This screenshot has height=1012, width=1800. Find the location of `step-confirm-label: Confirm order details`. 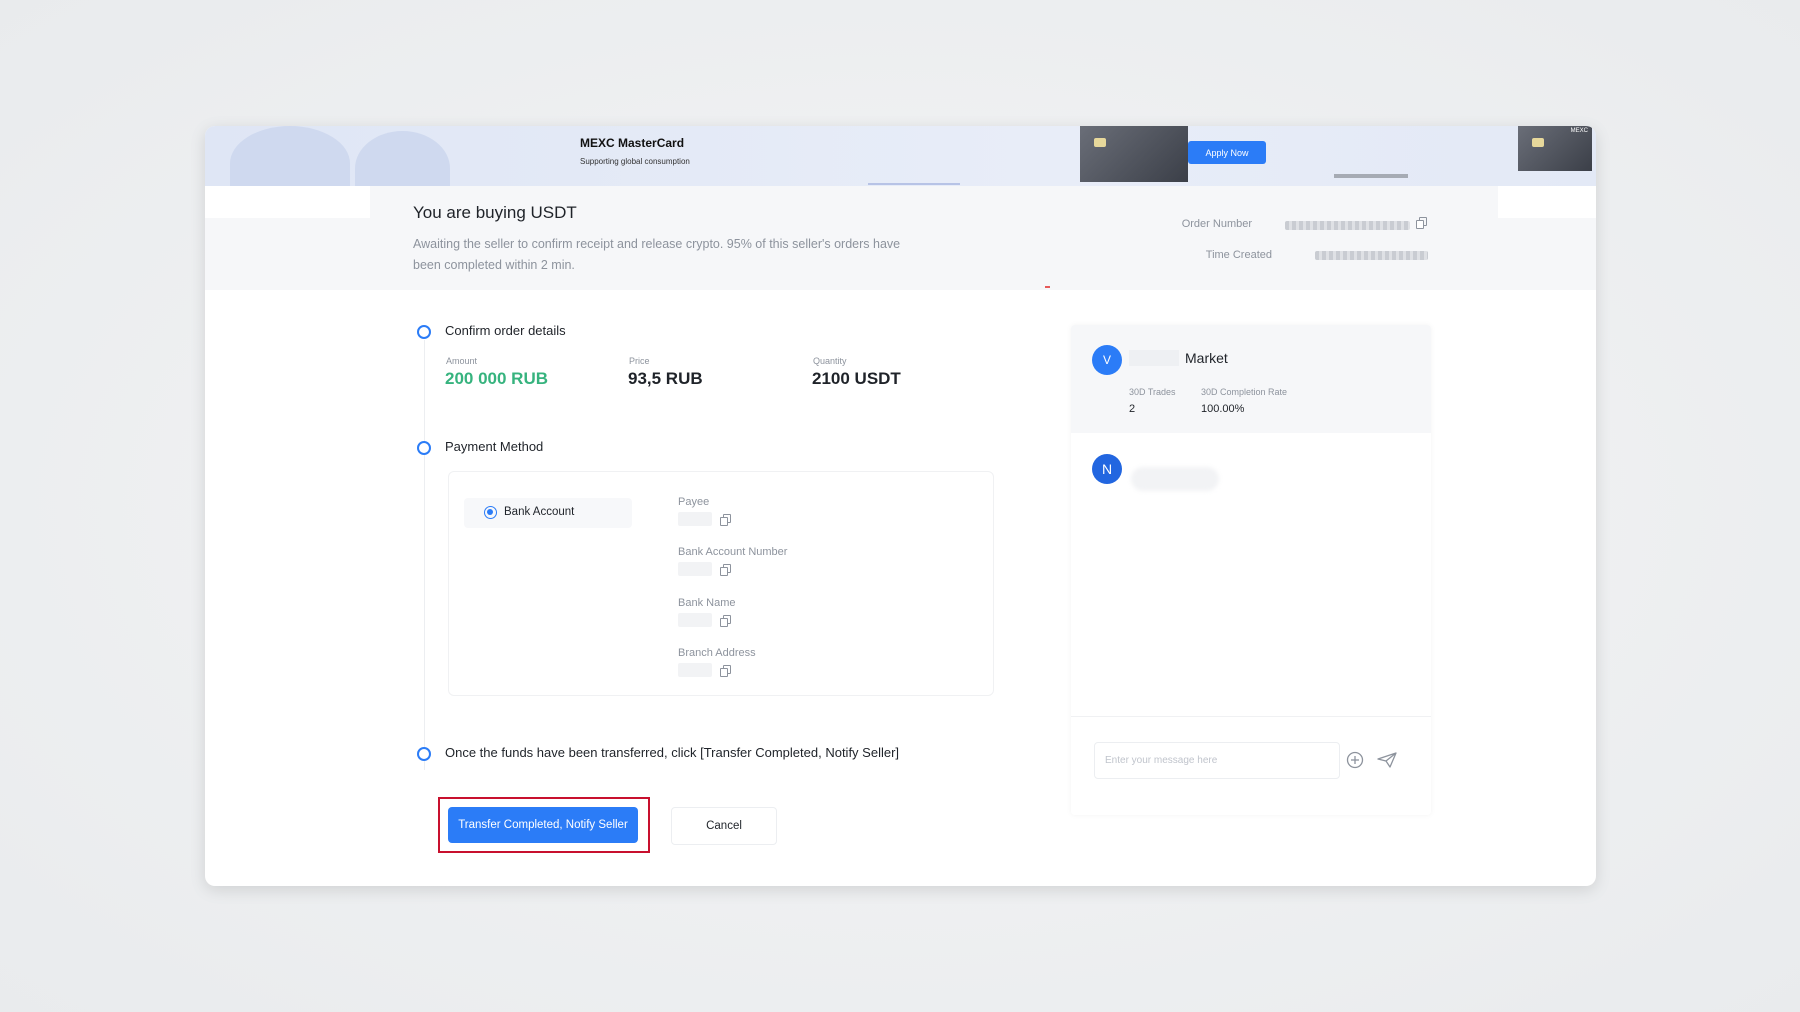

step-confirm-label: Confirm order details is located at coordinates (505, 330).